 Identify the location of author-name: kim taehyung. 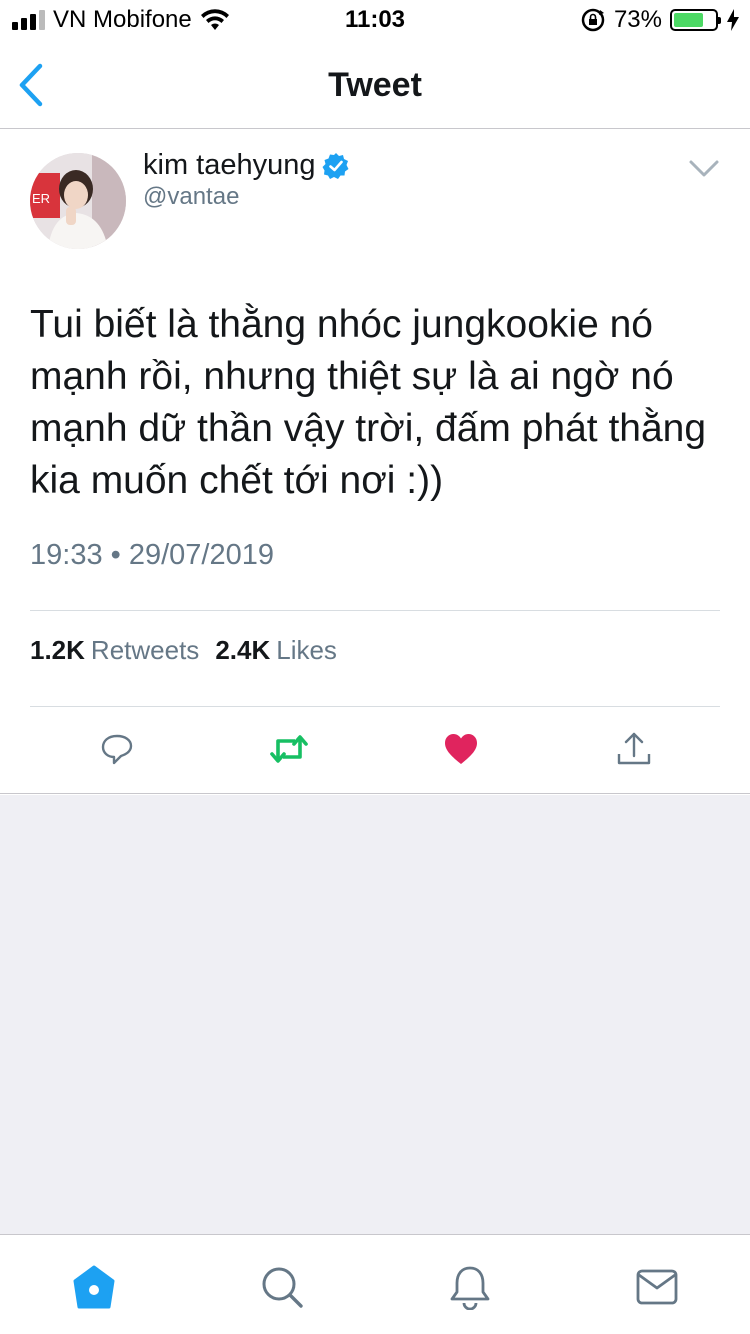
(246, 165).